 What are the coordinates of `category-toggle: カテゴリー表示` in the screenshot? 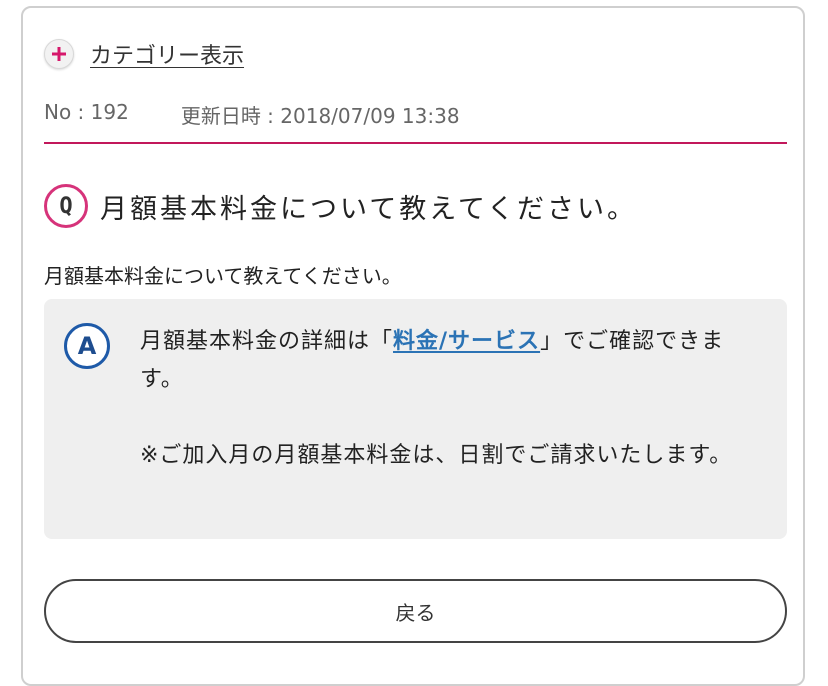 It's located at (144, 54).